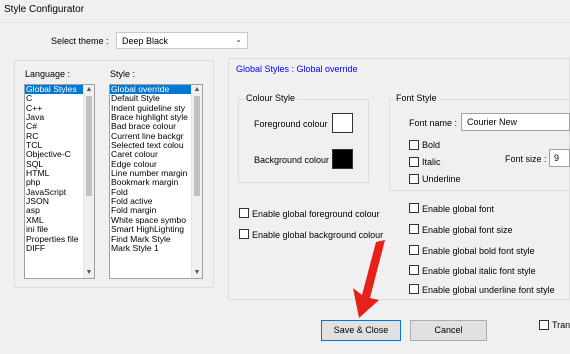  I want to click on enable-global-font-size-checkbox, so click(414, 229).